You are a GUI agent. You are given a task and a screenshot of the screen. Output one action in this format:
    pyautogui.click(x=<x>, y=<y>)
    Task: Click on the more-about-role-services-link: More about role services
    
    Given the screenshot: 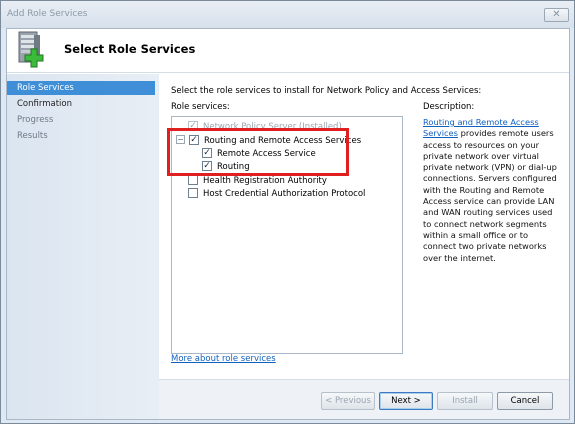 What is the action you would take?
    pyautogui.click(x=223, y=359)
    